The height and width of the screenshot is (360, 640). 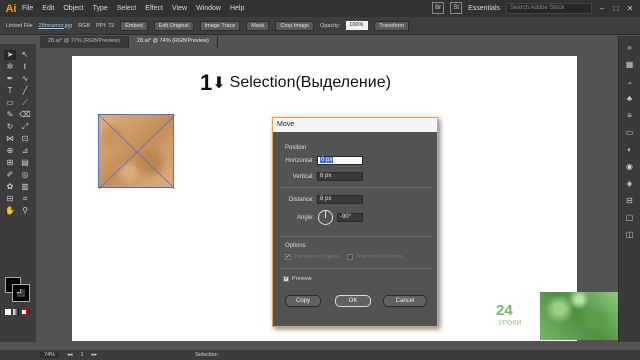 I want to click on panel-collapse-icon: », so click(x=630, y=48).